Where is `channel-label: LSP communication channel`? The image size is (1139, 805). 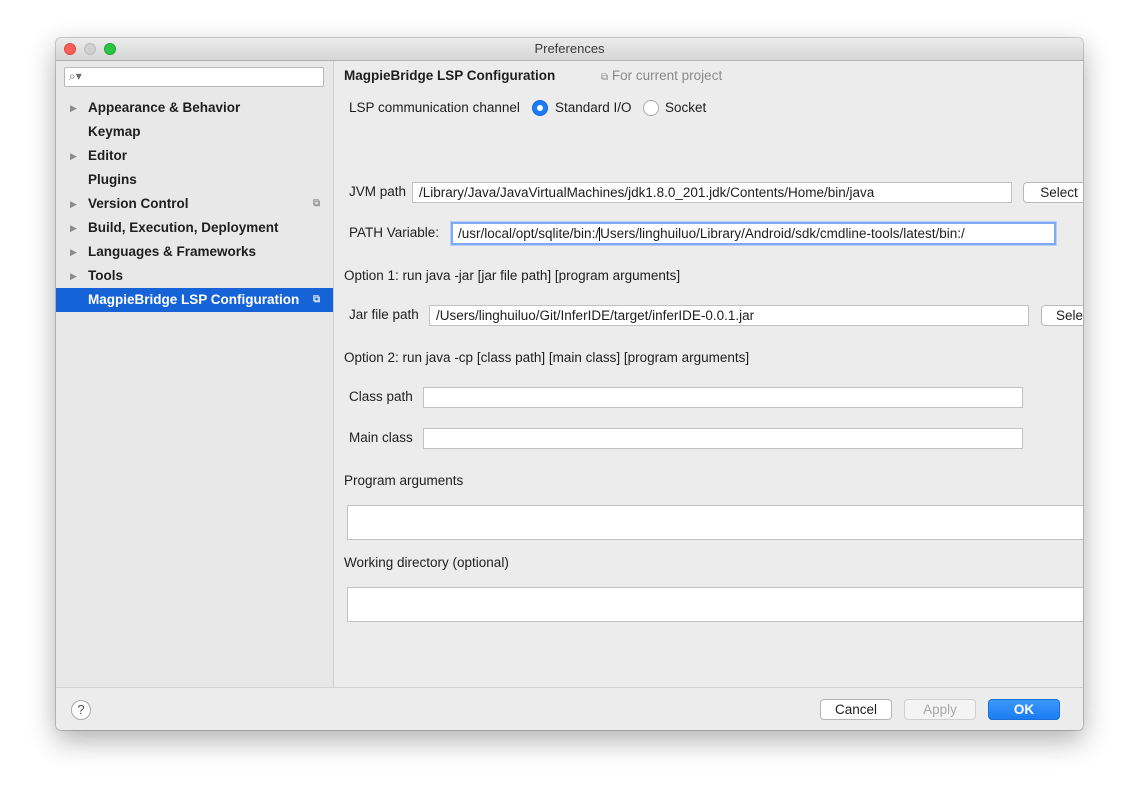 channel-label: LSP communication channel is located at coordinates (434, 107).